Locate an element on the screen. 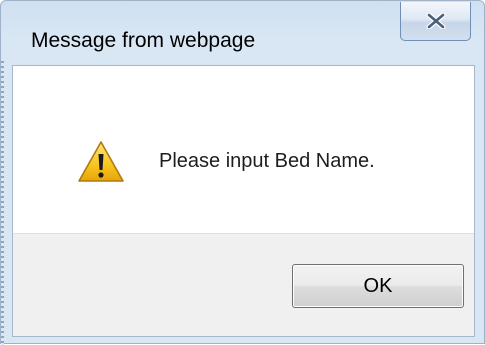 This screenshot has height=345, width=485. ok-button: OK is located at coordinates (378, 286).